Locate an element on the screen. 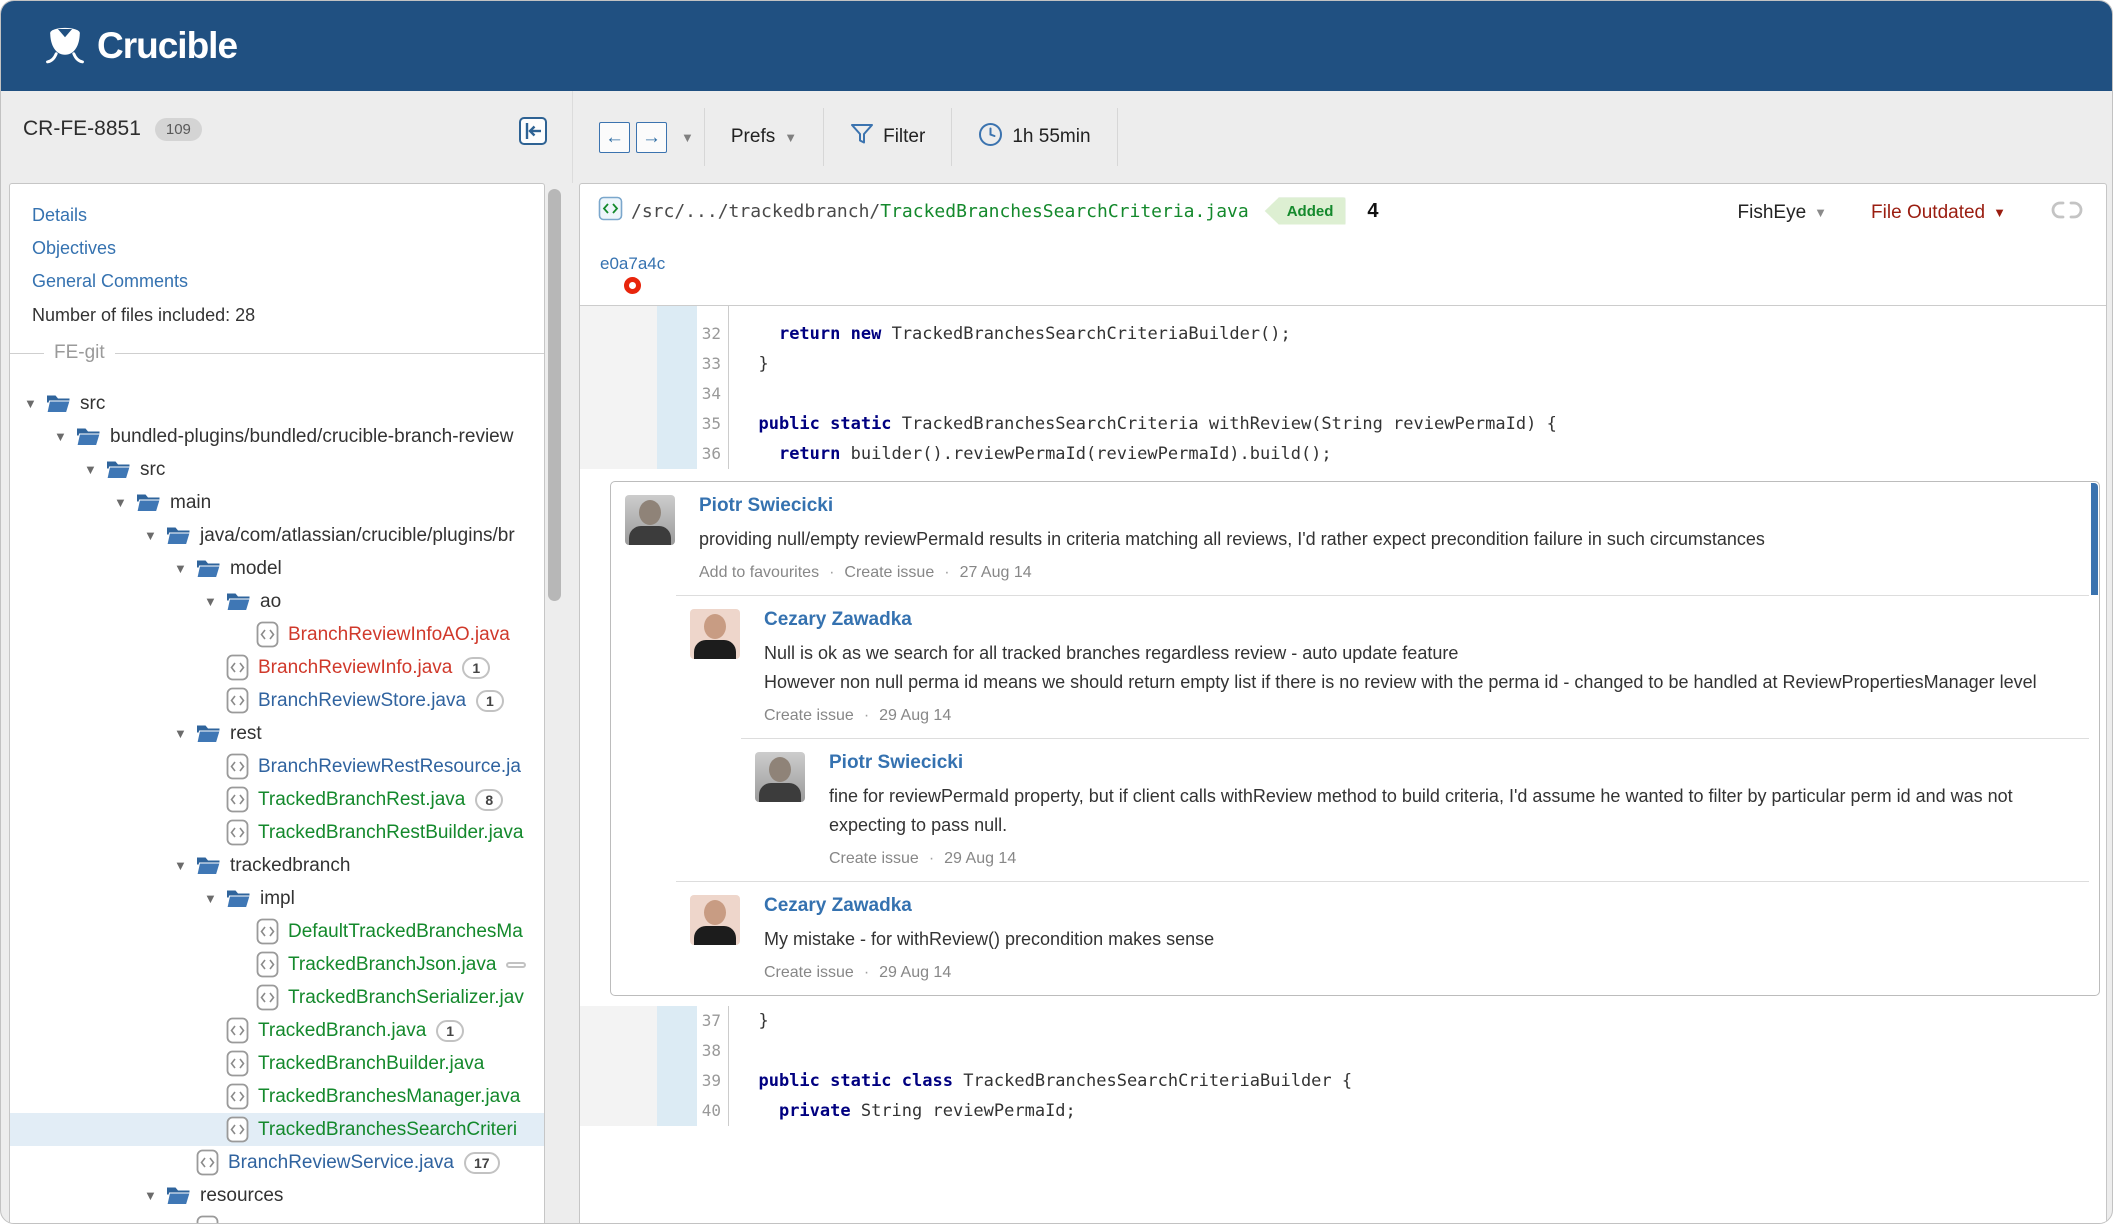 The image size is (2113, 1224). tree-row: BranchReviewService.java 17 is located at coordinates (277, 1162).